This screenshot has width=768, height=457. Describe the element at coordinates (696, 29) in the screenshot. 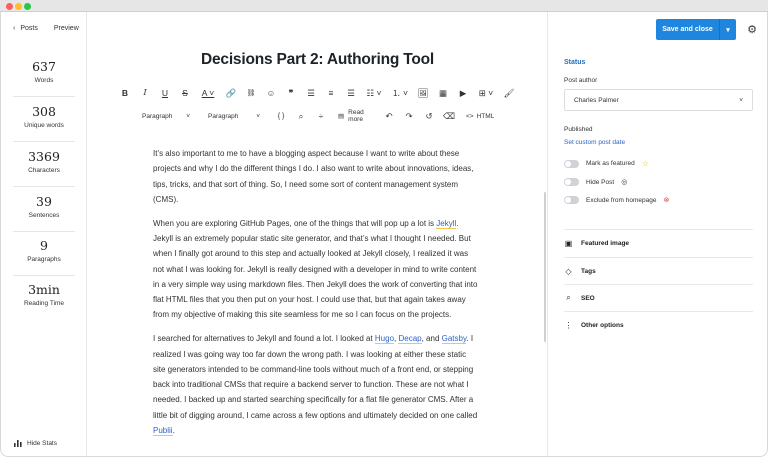

I see `save-and-close-button: Save and close ▾` at that location.